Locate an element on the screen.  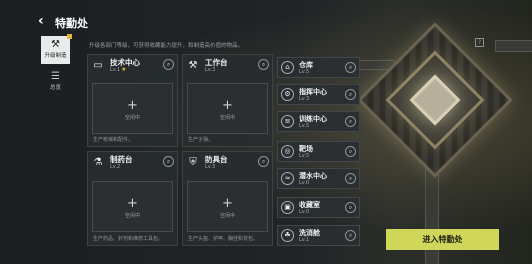
facility-warehouse: ⌂ 仓库 Lv.5 ⌕ is located at coordinates (318, 67).